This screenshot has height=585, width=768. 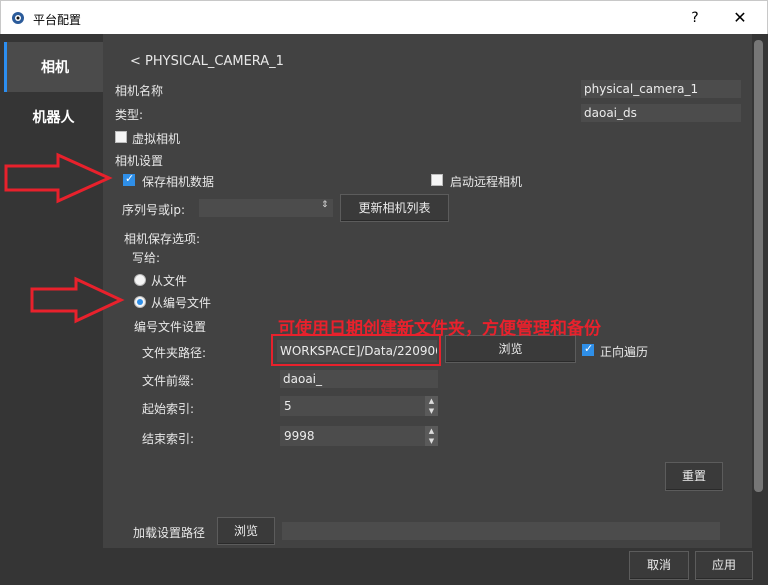 What do you see at coordinates (724, 565) in the screenshot?
I see `apply-button: 应用` at bounding box center [724, 565].